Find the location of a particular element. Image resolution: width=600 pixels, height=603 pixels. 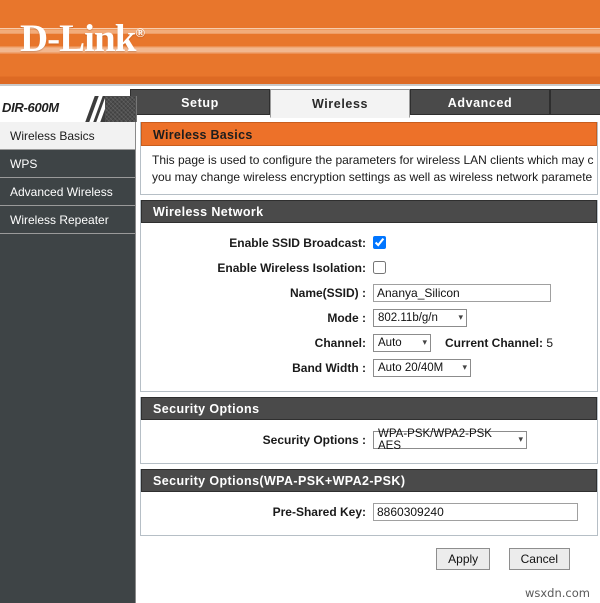

row-mode: Mode : 802.11b/g/n ▾ is located at coordinates (369, 317).